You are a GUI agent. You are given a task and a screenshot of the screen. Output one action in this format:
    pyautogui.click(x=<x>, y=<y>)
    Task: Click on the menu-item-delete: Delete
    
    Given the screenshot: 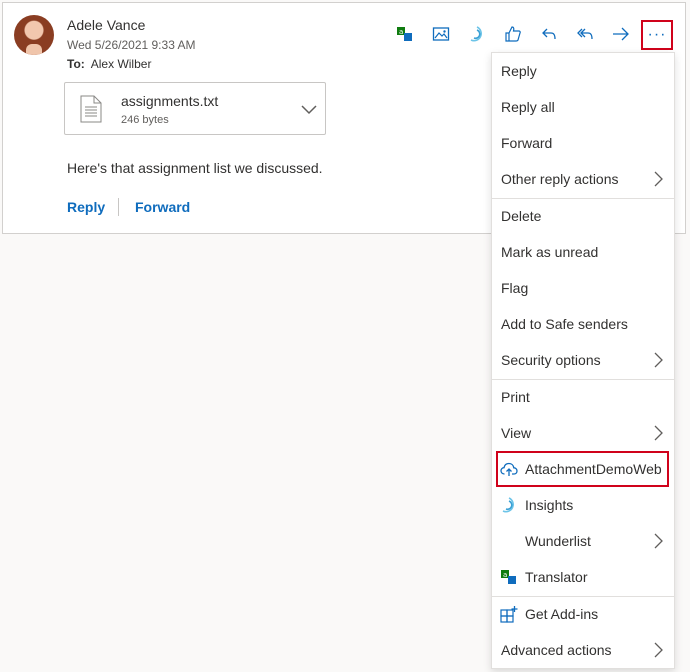 What is the action you would take?
    pyautogui.click(x=583, y=216)
    